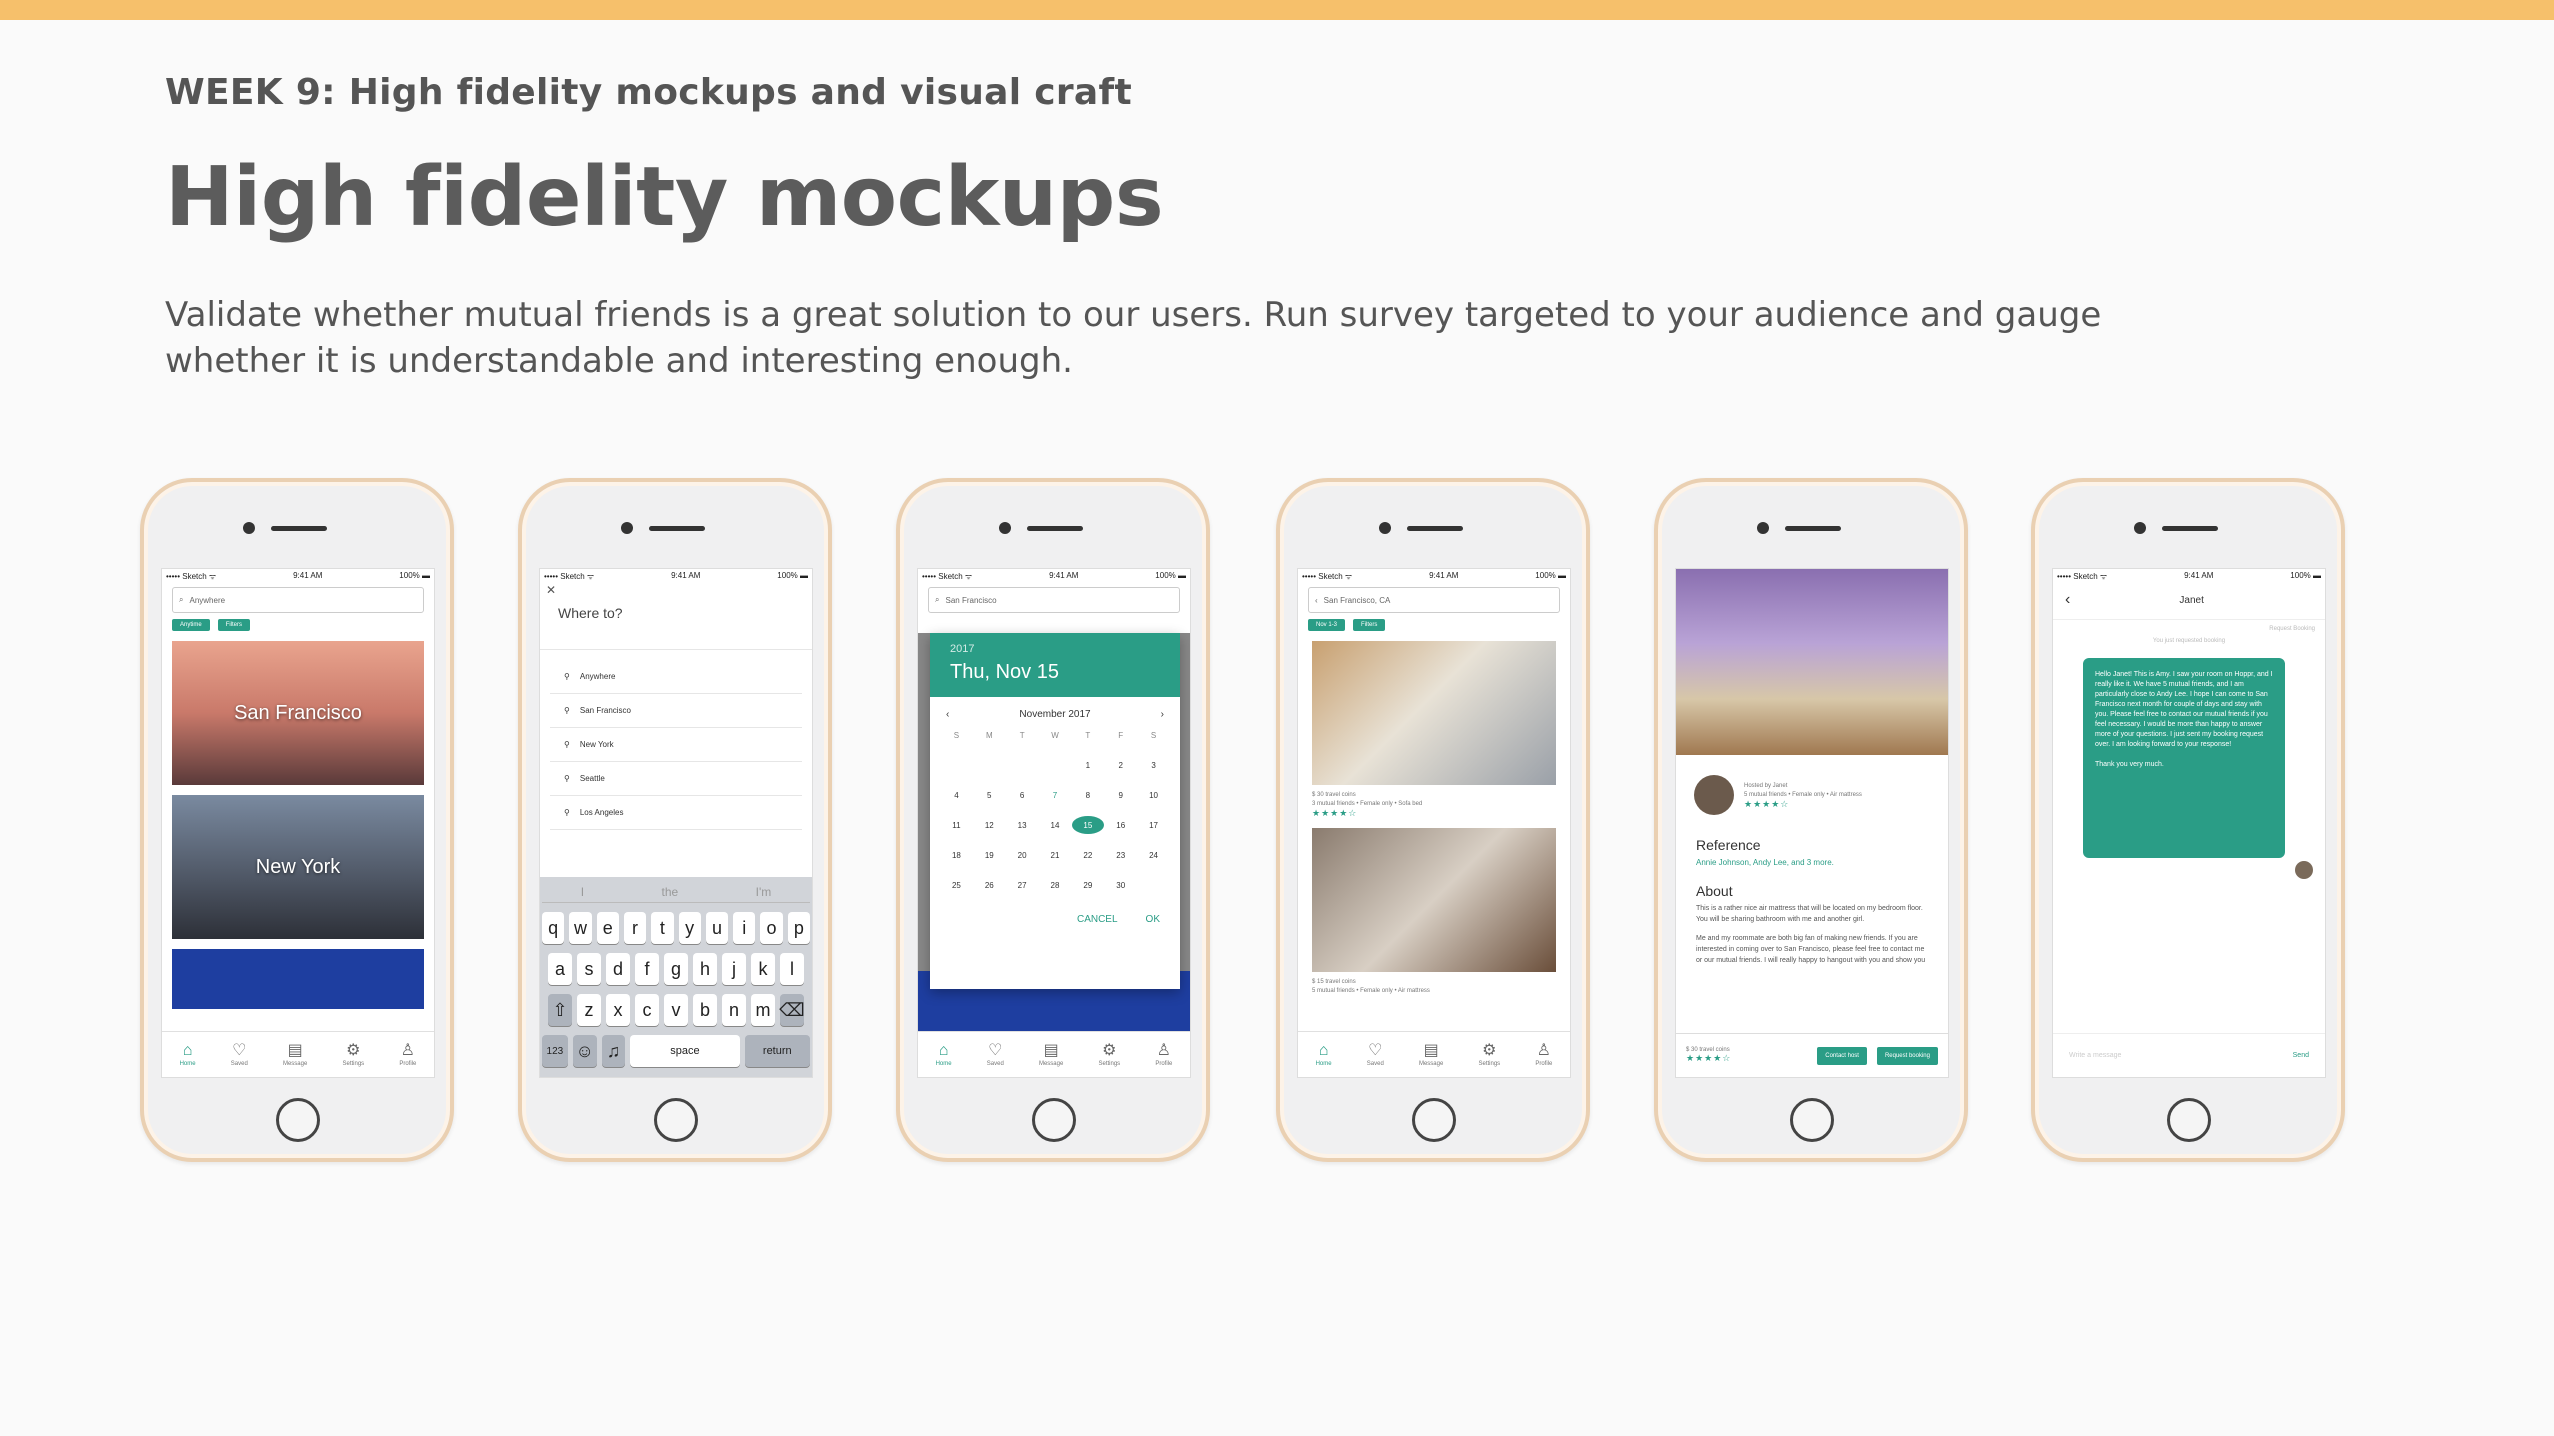 This screenshot has height=1436, width=2554. What do you see at coordinates (792, 969) in the screenshot?
I see `key-l: l` at bounding box center [792, 969].